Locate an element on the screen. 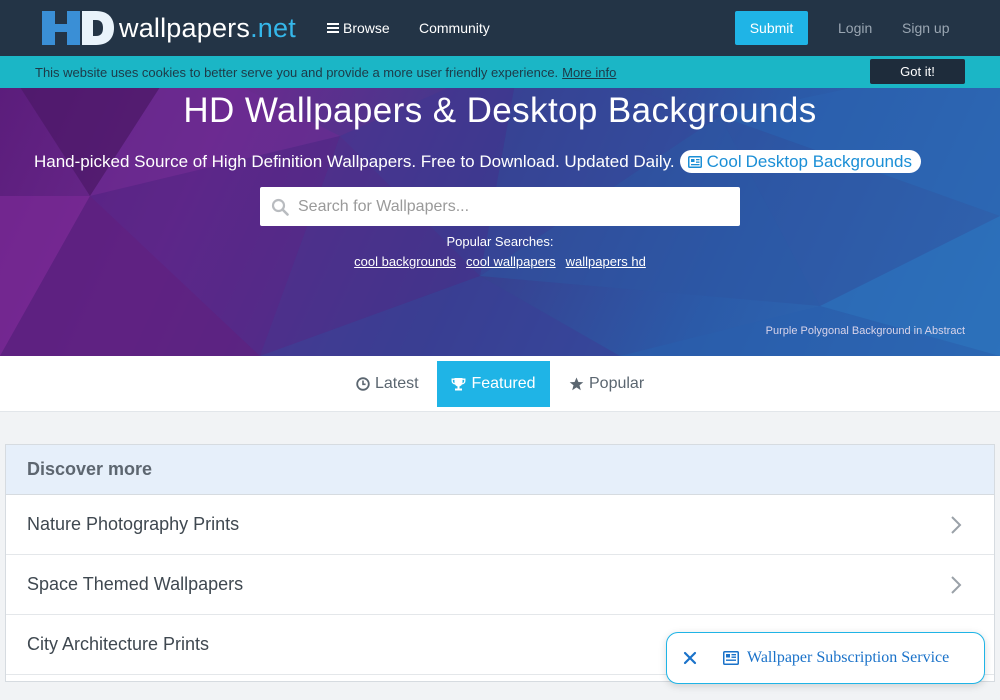 This screenshot has height=700, width=1000. logo-wordmark: wallpapers.net is located at coordinates (207, 27).